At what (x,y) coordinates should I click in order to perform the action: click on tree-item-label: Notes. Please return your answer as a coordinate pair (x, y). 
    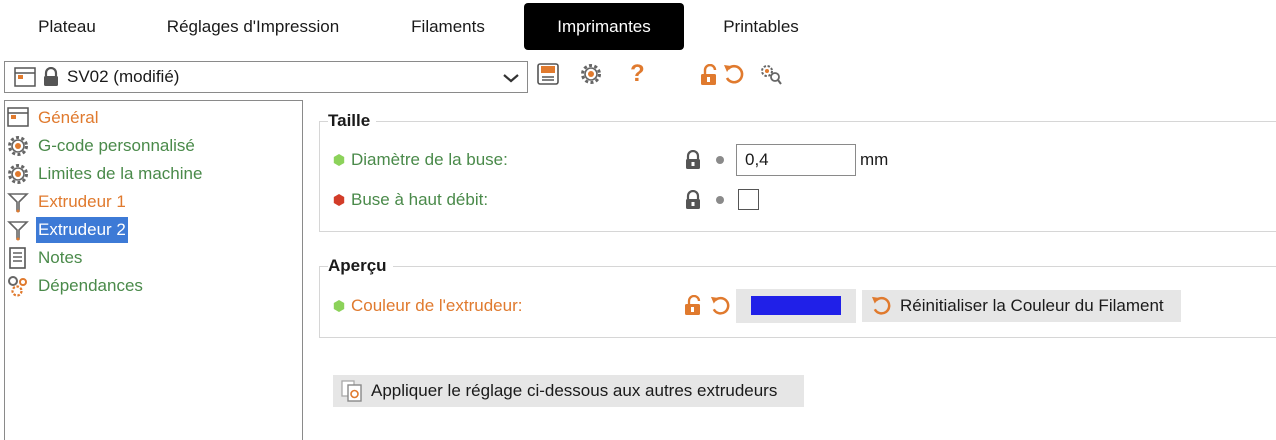
    Looking at the image, I should click on (60, 257).